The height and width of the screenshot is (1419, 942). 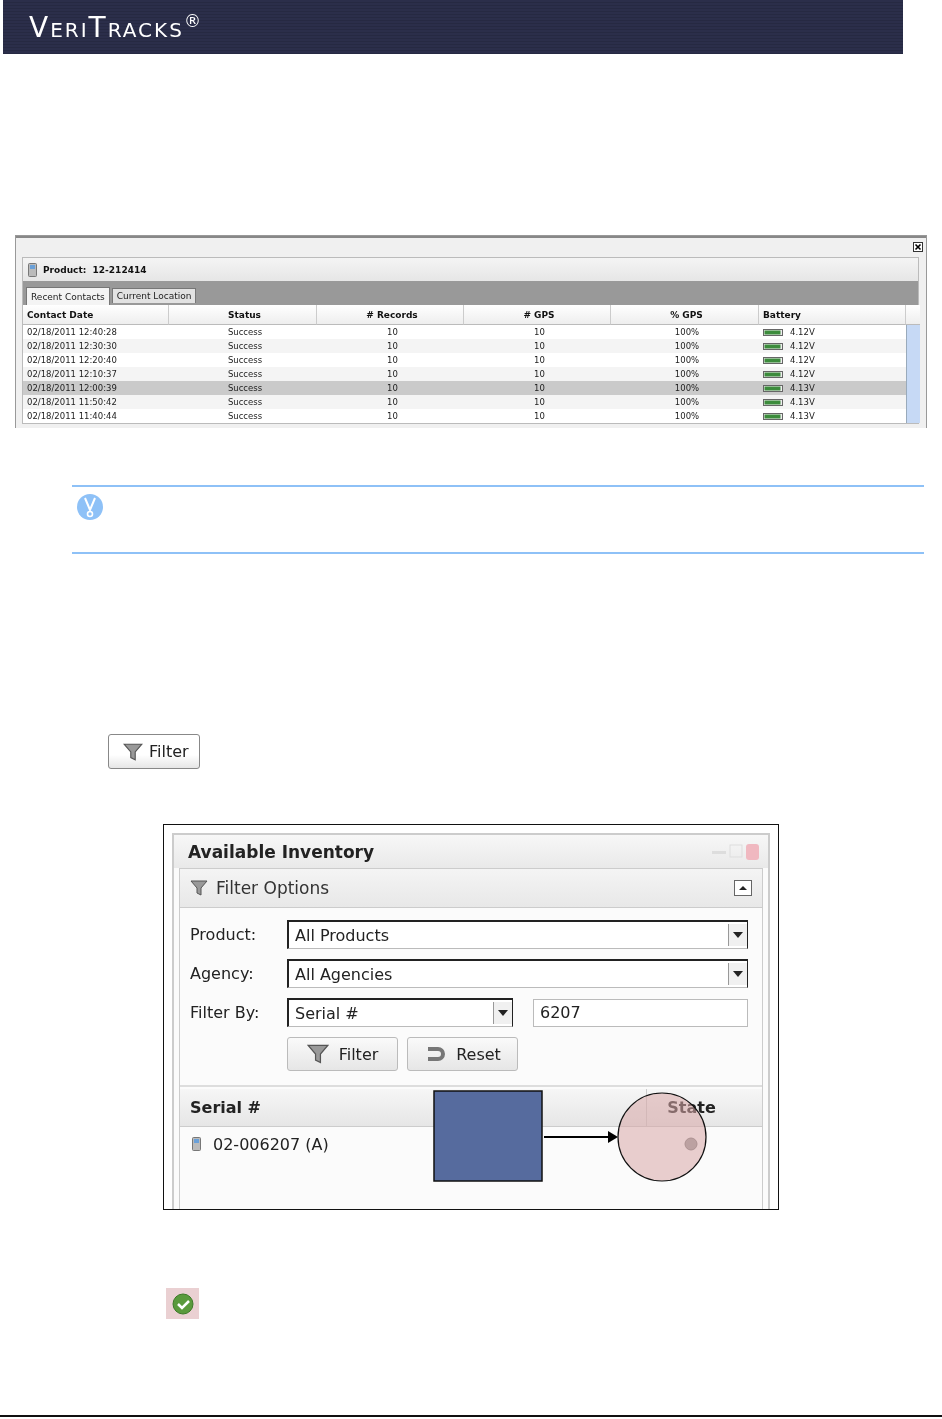 I want to click on dropdown: All Products, so click(x=517, y=934).